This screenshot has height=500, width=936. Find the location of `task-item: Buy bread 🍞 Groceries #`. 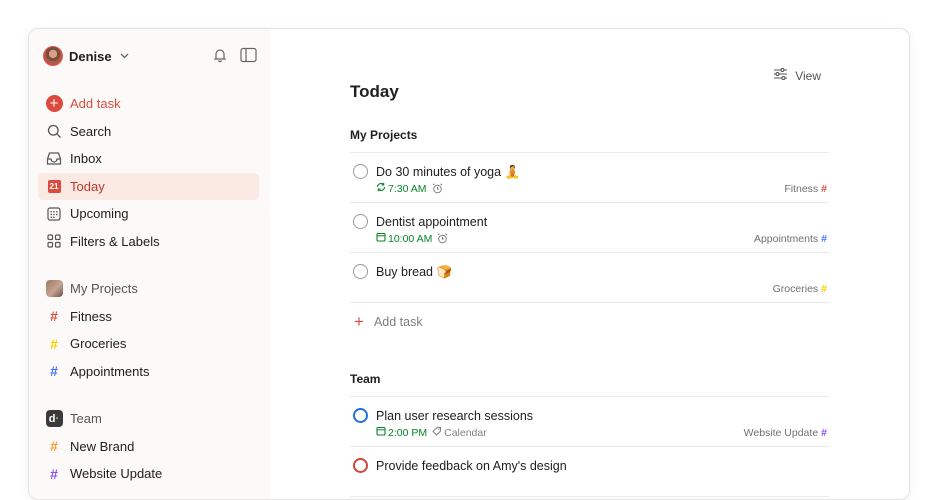

task-item: Buy bread 🍞 Groceries # is located at coordinates (589, 278).